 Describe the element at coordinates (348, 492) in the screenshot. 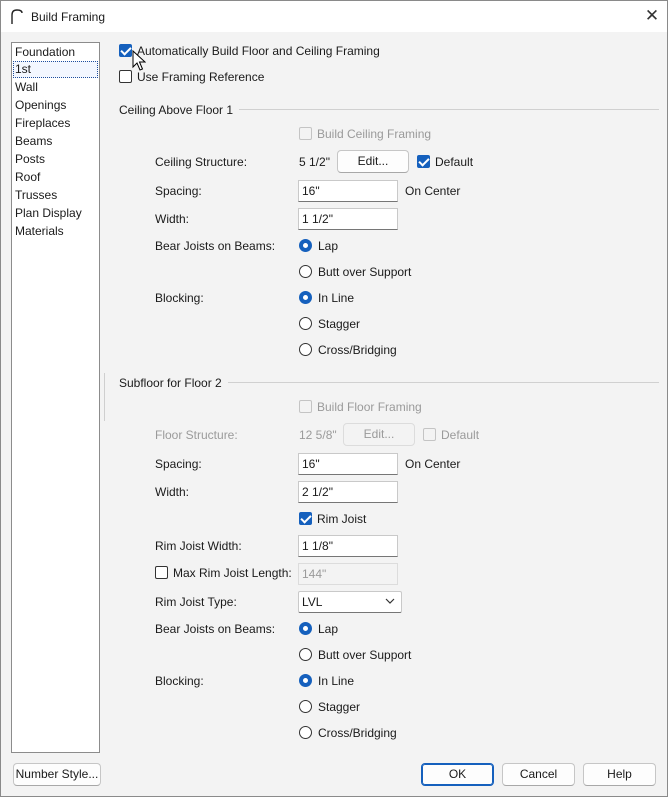

I see `subfloor-width-input: 2 1/2"` at that location.